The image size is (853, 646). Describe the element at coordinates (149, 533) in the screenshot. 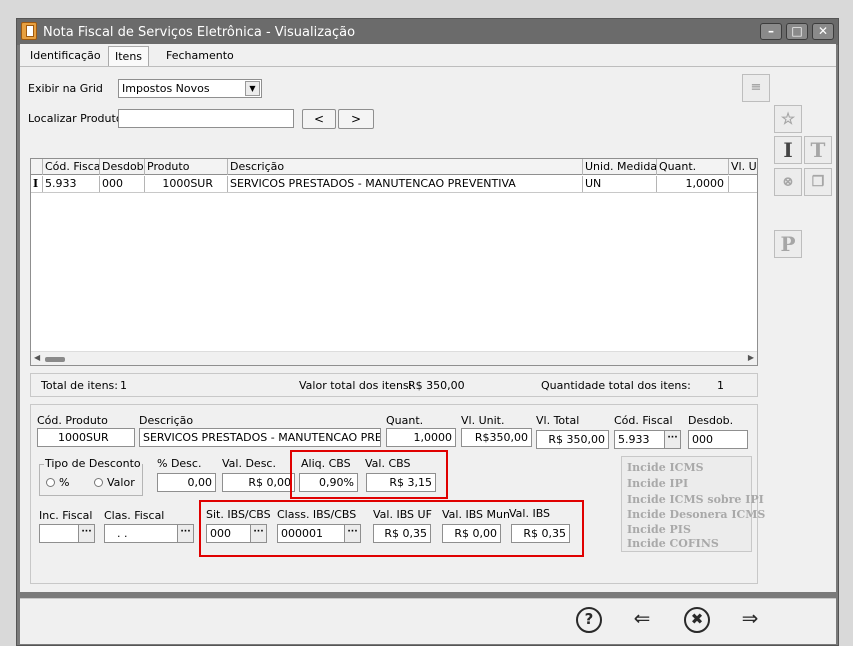

I see `clas-fiscal-field: . . ···` at that location.